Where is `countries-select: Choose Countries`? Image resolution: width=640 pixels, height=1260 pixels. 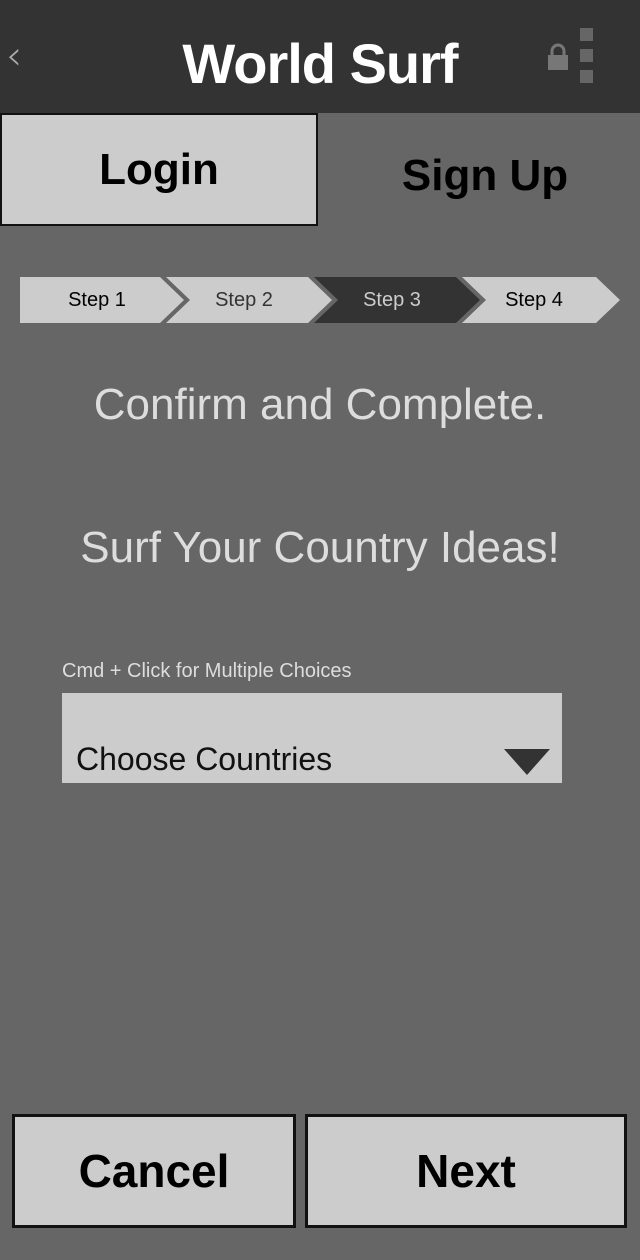
countries-select: Choose Countries is located at coordinates (312, 738).